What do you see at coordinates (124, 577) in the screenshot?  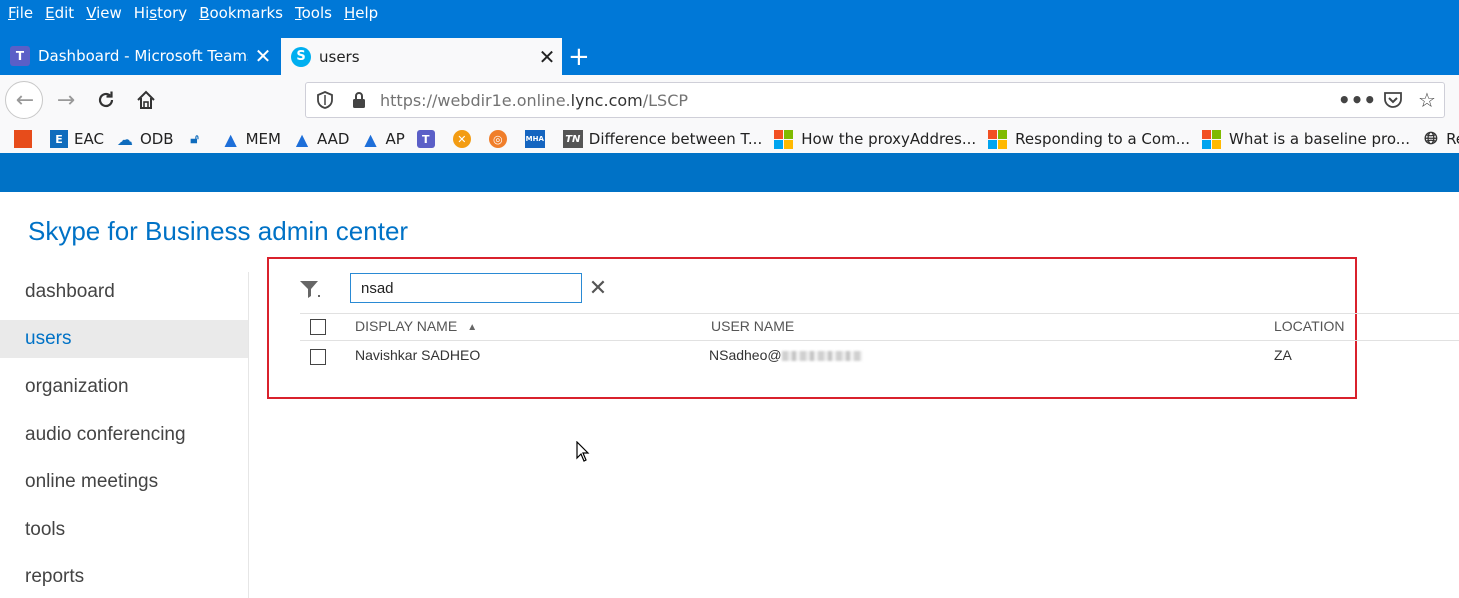 I see `nav-item-reports: reports` at bounding box center [124, 577].